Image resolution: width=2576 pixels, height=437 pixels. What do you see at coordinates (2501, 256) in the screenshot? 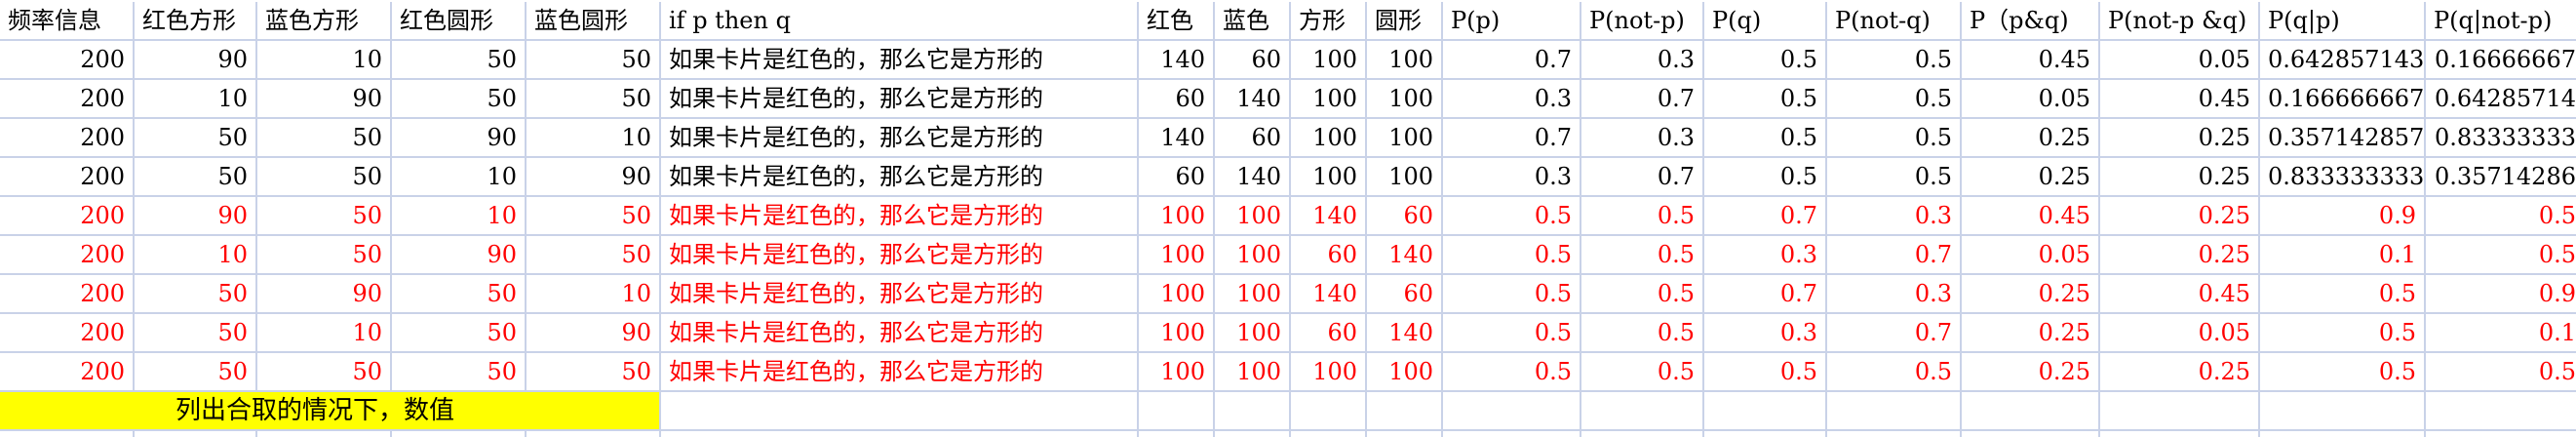
I see `cell-r6-p-q-given-not-p: 0.5` at bounding box center [2501, 256].